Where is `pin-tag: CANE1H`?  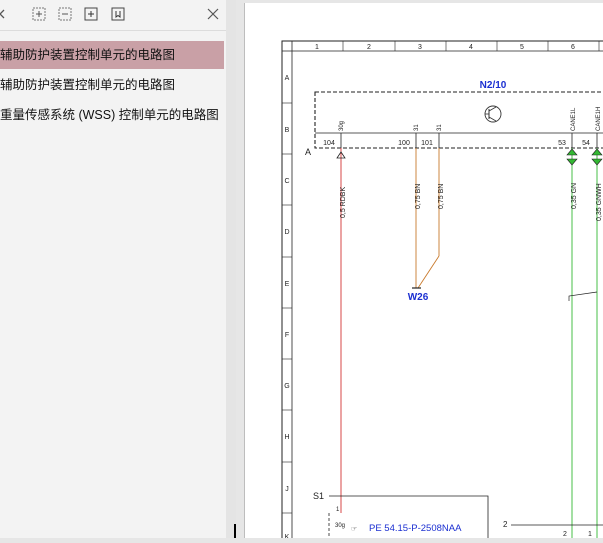
pin-tag: CANE1H is located at coordinates (599, 119).